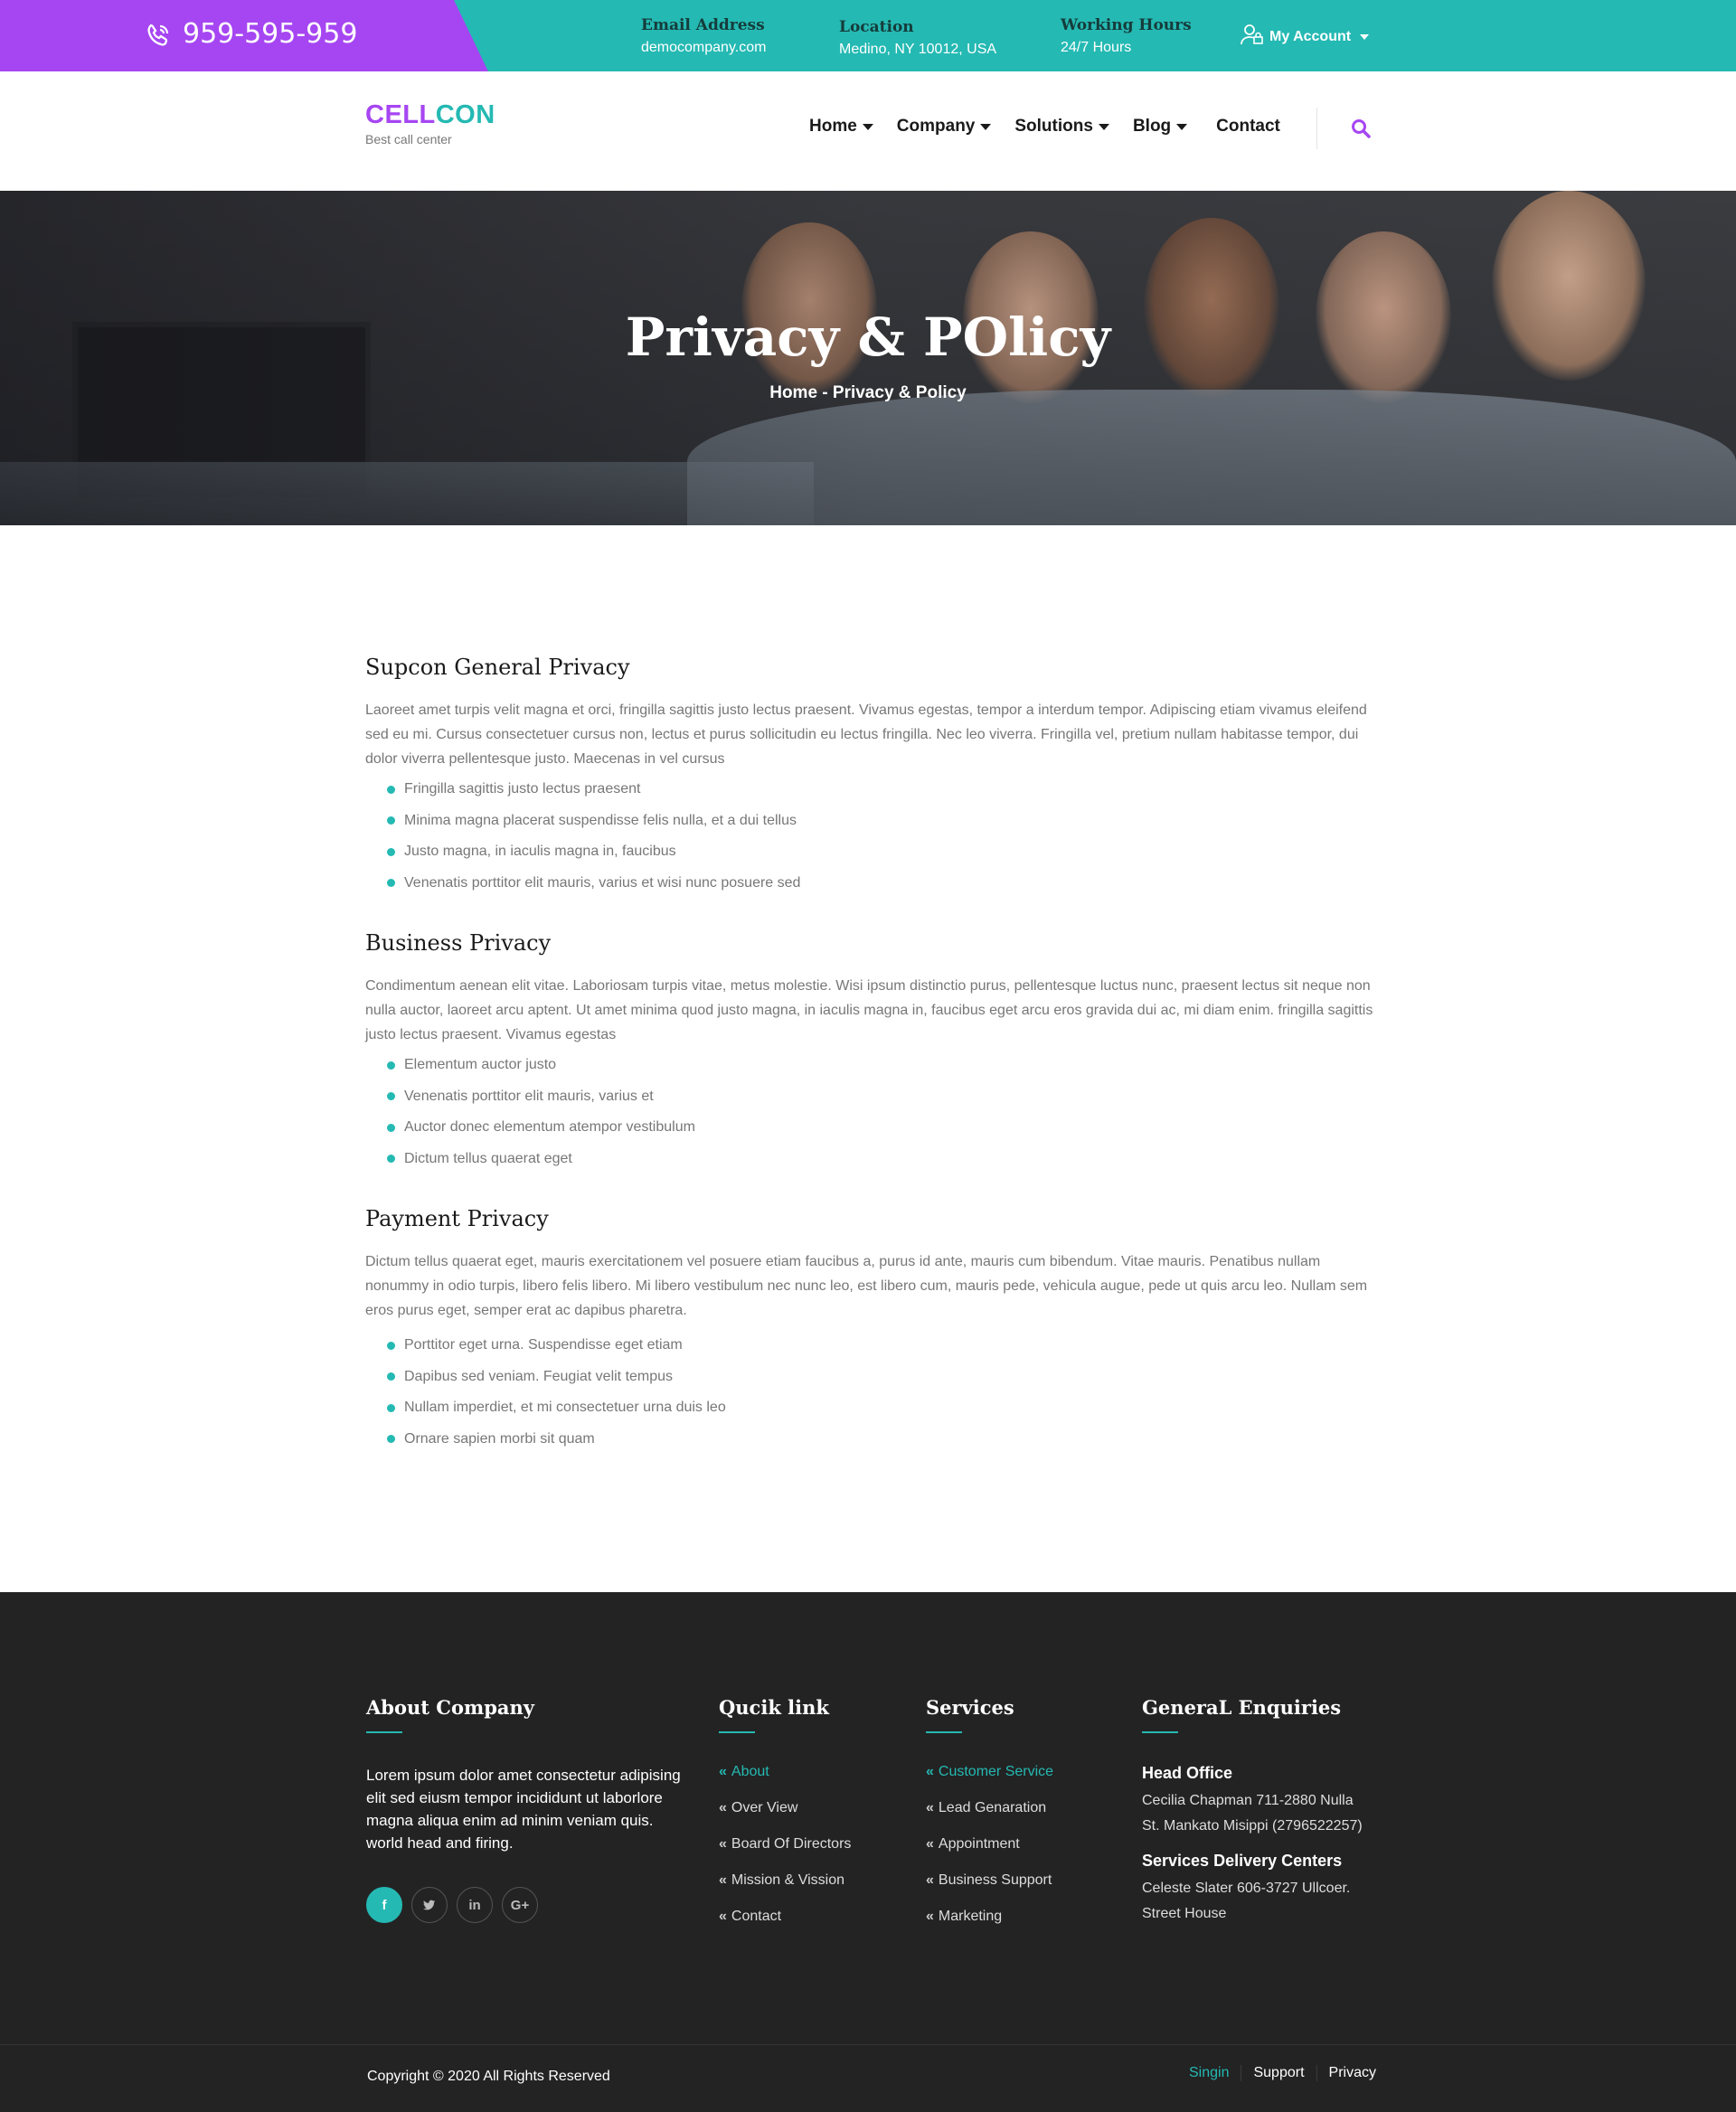 The width and height of the screenshot is (1736, 2112). What do you see at coordinates (401, 114) in the screenshot?
I see `logo-text-part1: CELL` at bounding box center [401, 114].